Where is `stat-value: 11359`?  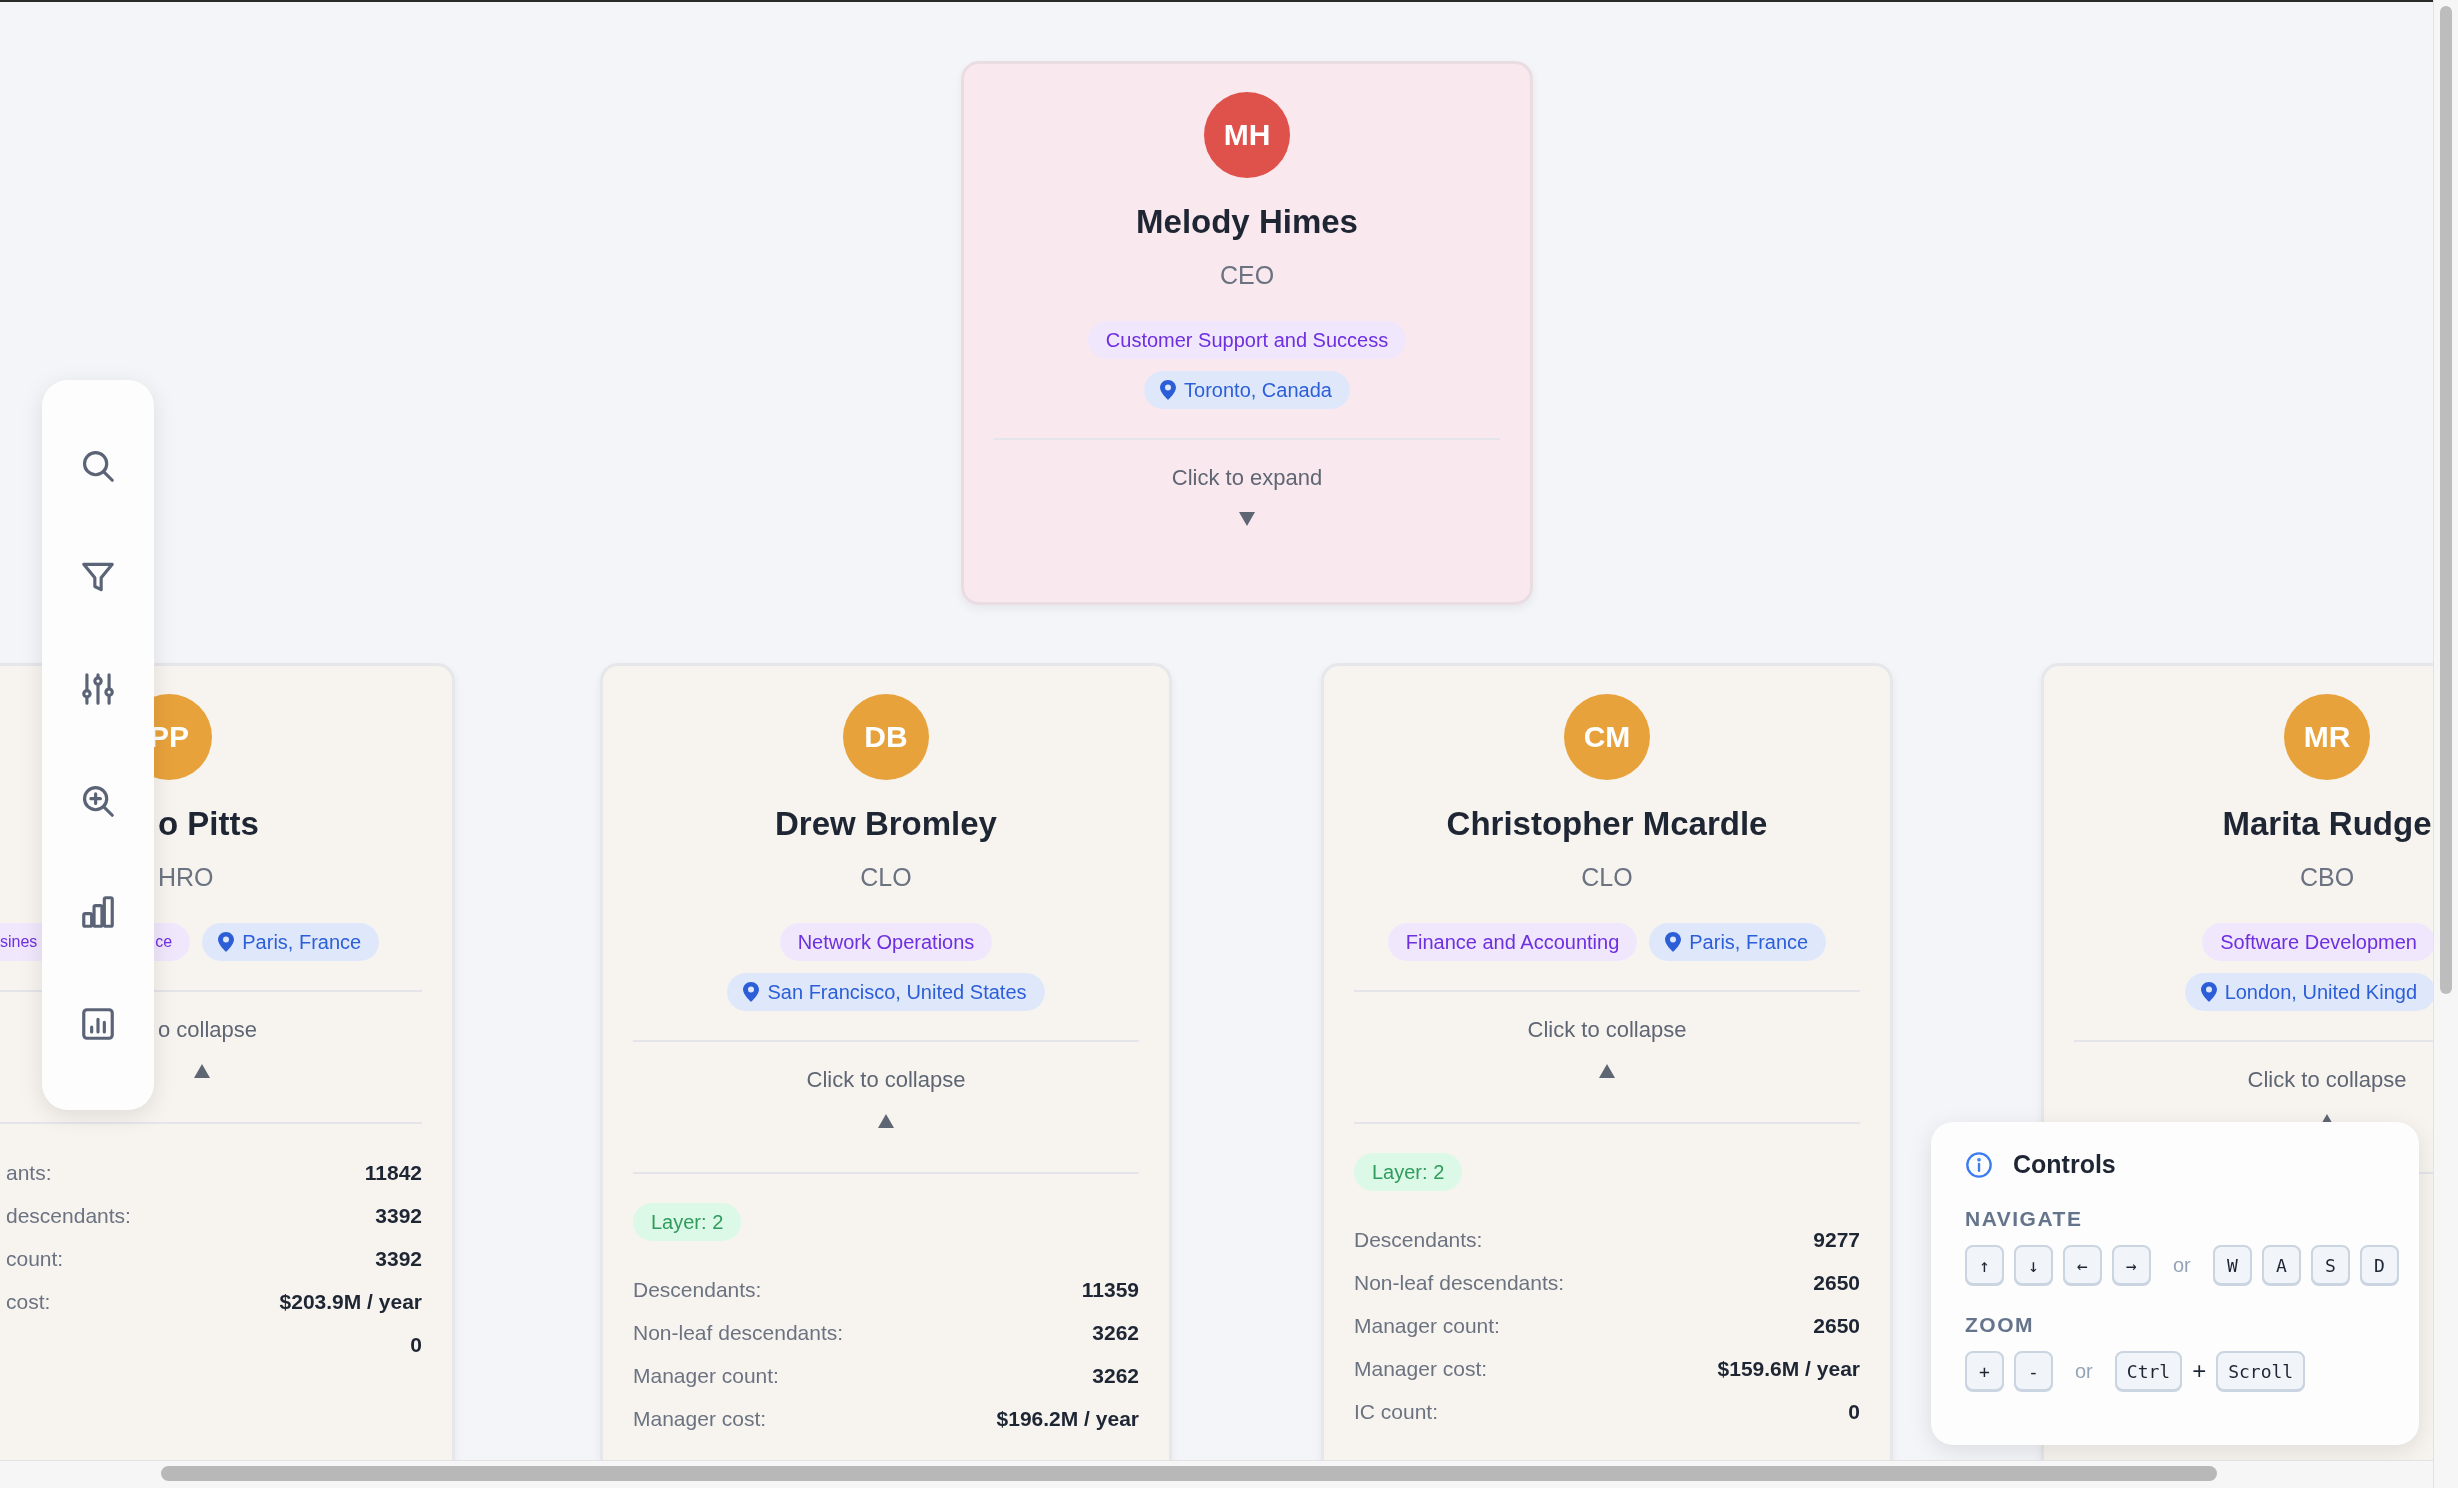
stat-value: 11359 is located at coordinates (1110, 1289).